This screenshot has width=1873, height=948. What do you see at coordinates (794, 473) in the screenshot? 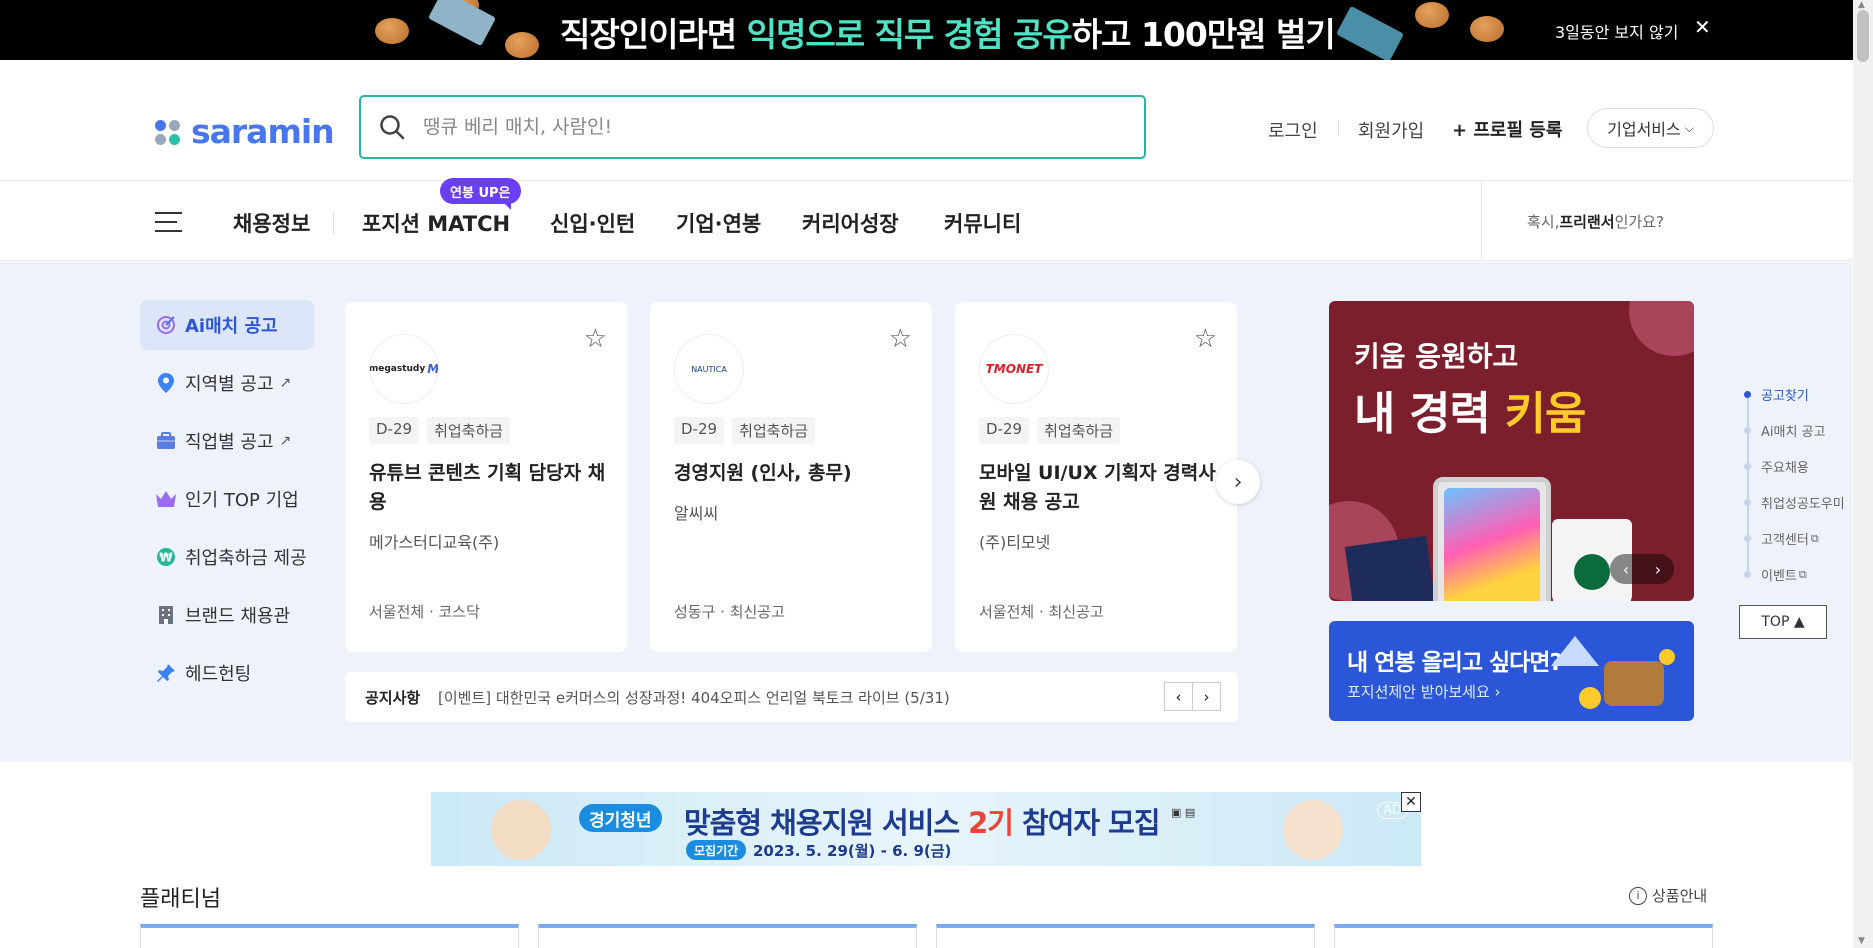
I see `job-title: 경영지원 (인사, 총무)` at bounding box center [794, 473].